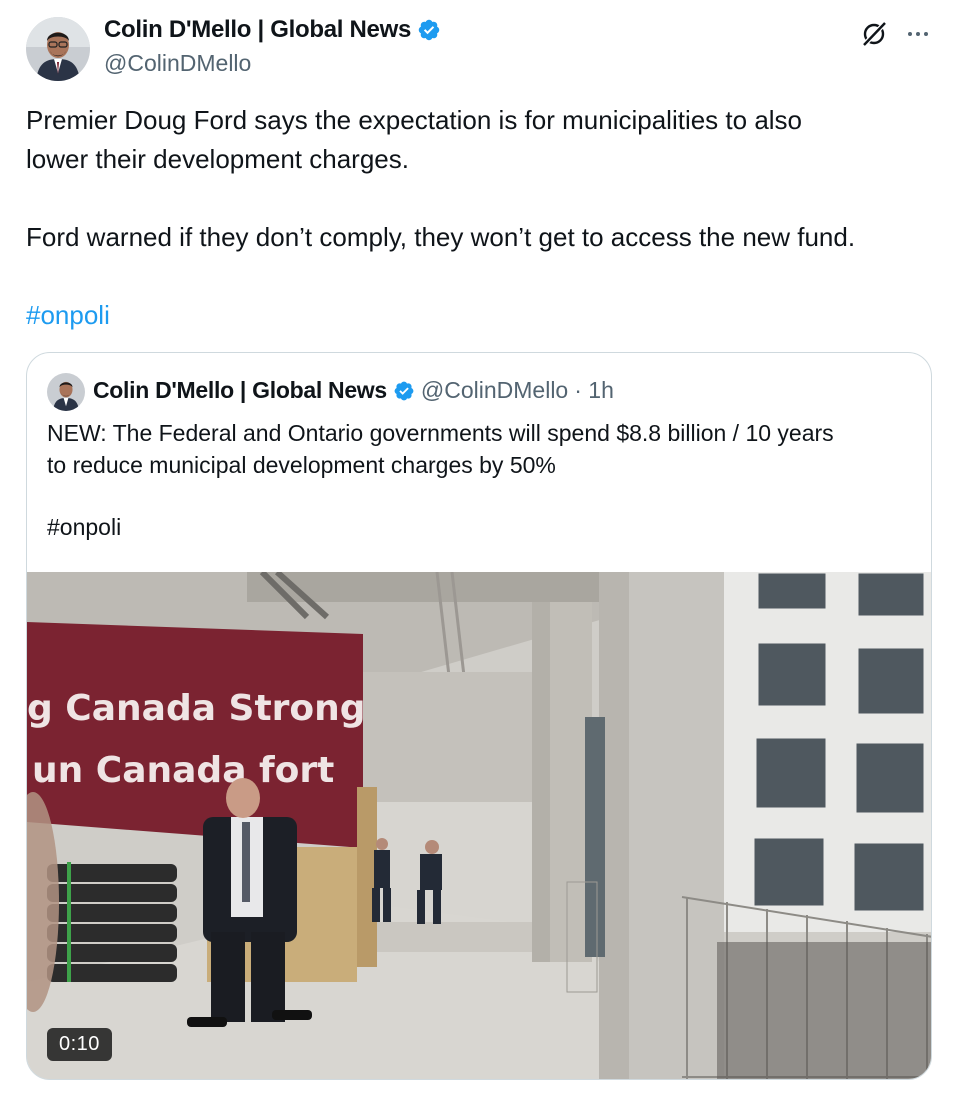 This screenshot has width=956, height=1108. Describe the element at coordinates (183, 770) in the screenshot. I see `banner-text-line-2: un Canada fort` at that location.